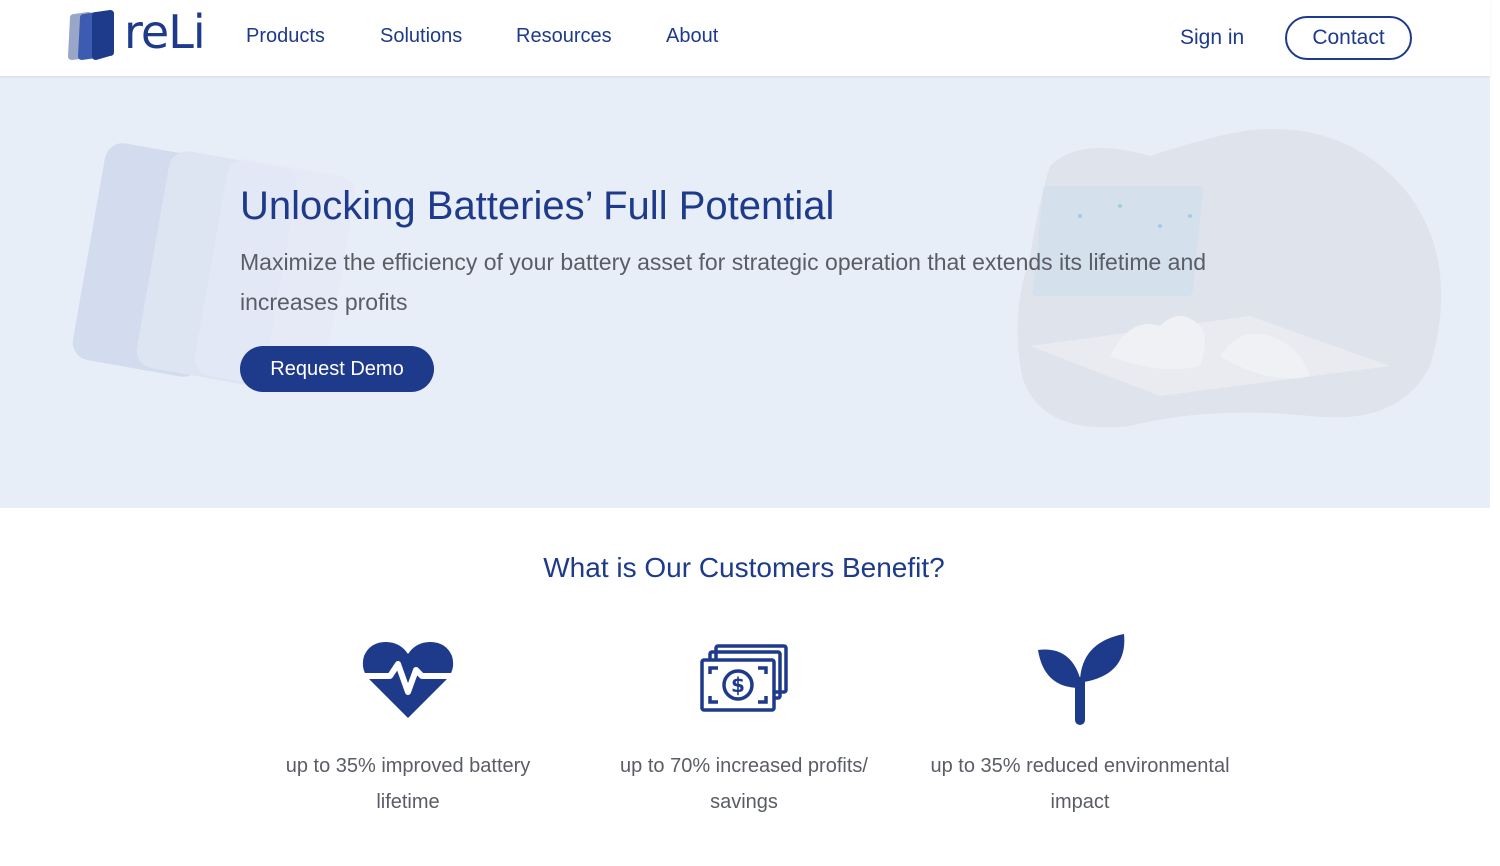 This screenshot has width=1500, height=866. Describe the element at coordinates (408, 784) in the screenshot. I see `benefit-text: up to 35% improved battery lifetime` at that location.